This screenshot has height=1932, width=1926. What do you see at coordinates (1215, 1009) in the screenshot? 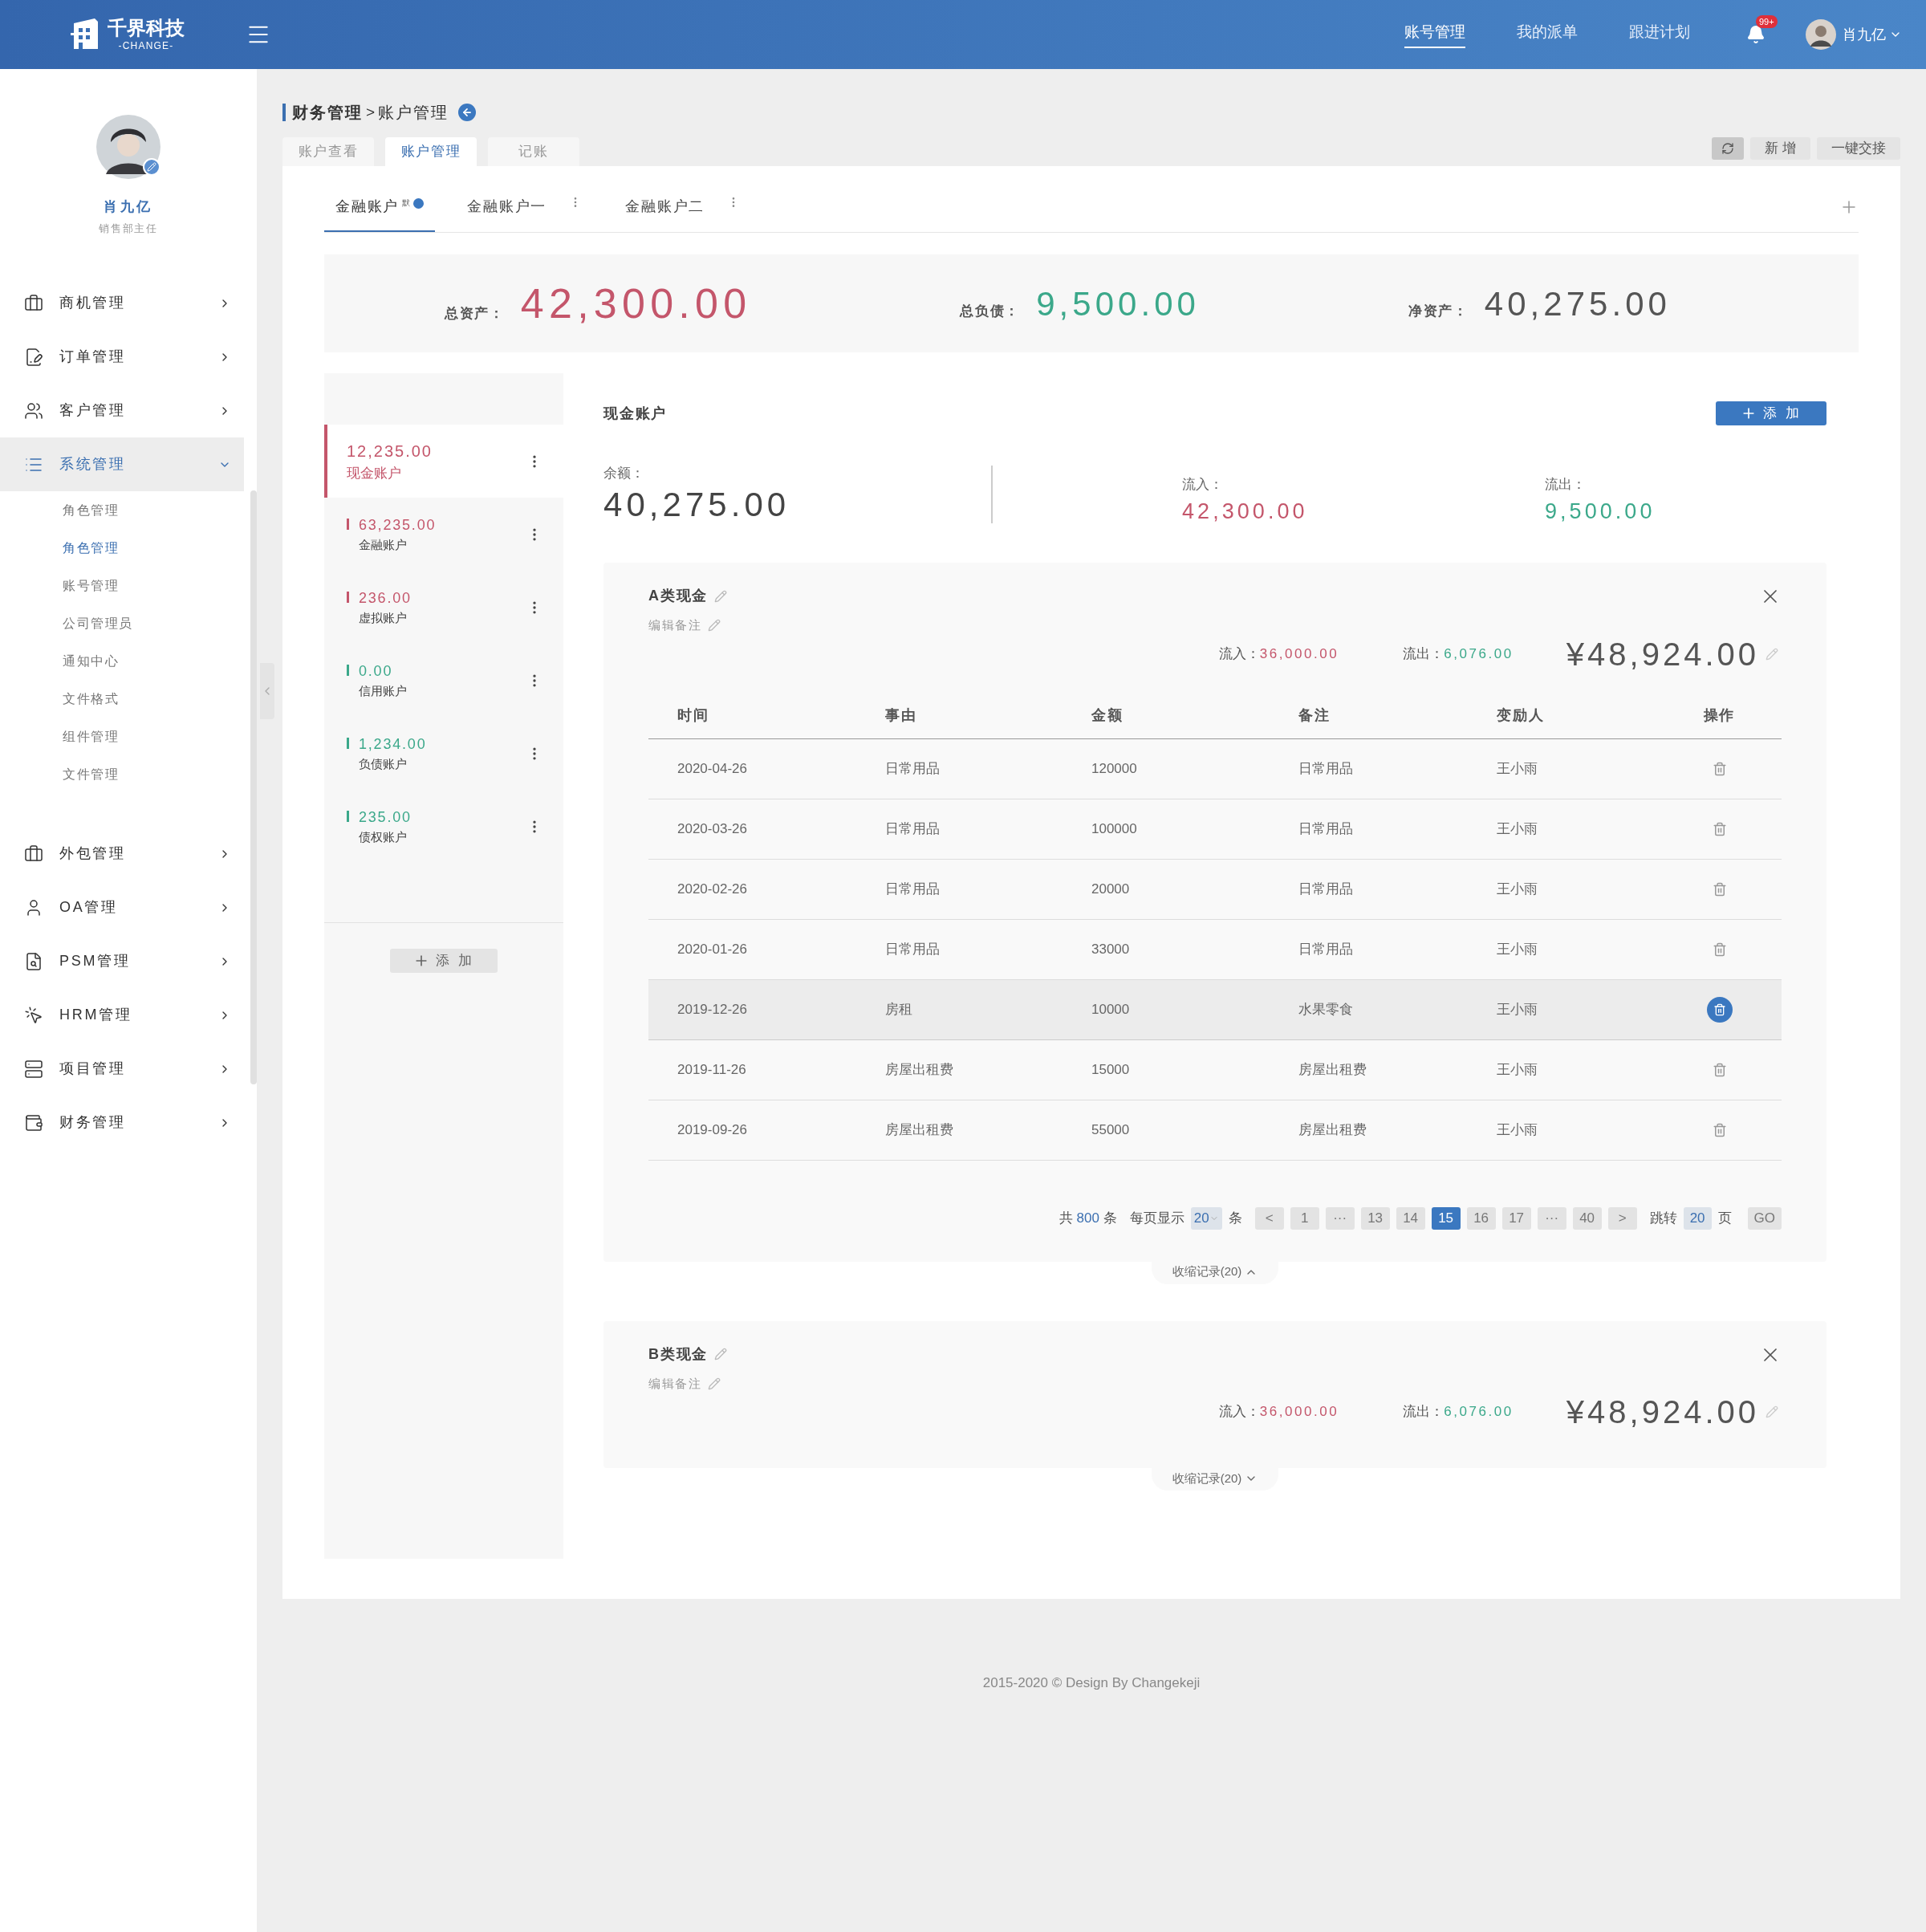
I see `table-row: 2019-12-26 房租 10000 水果零食 王小雨` at bounding box center [1215, 1009].